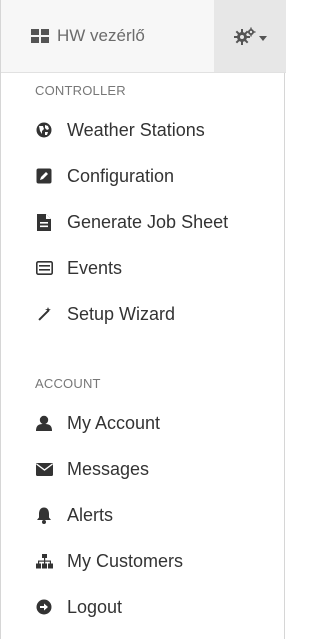 This screenshot has width=320, height=639. What do you see at coordinates (40, 36) in the screenshot?
I see `grid-icon` at bounding box center [40, 36].